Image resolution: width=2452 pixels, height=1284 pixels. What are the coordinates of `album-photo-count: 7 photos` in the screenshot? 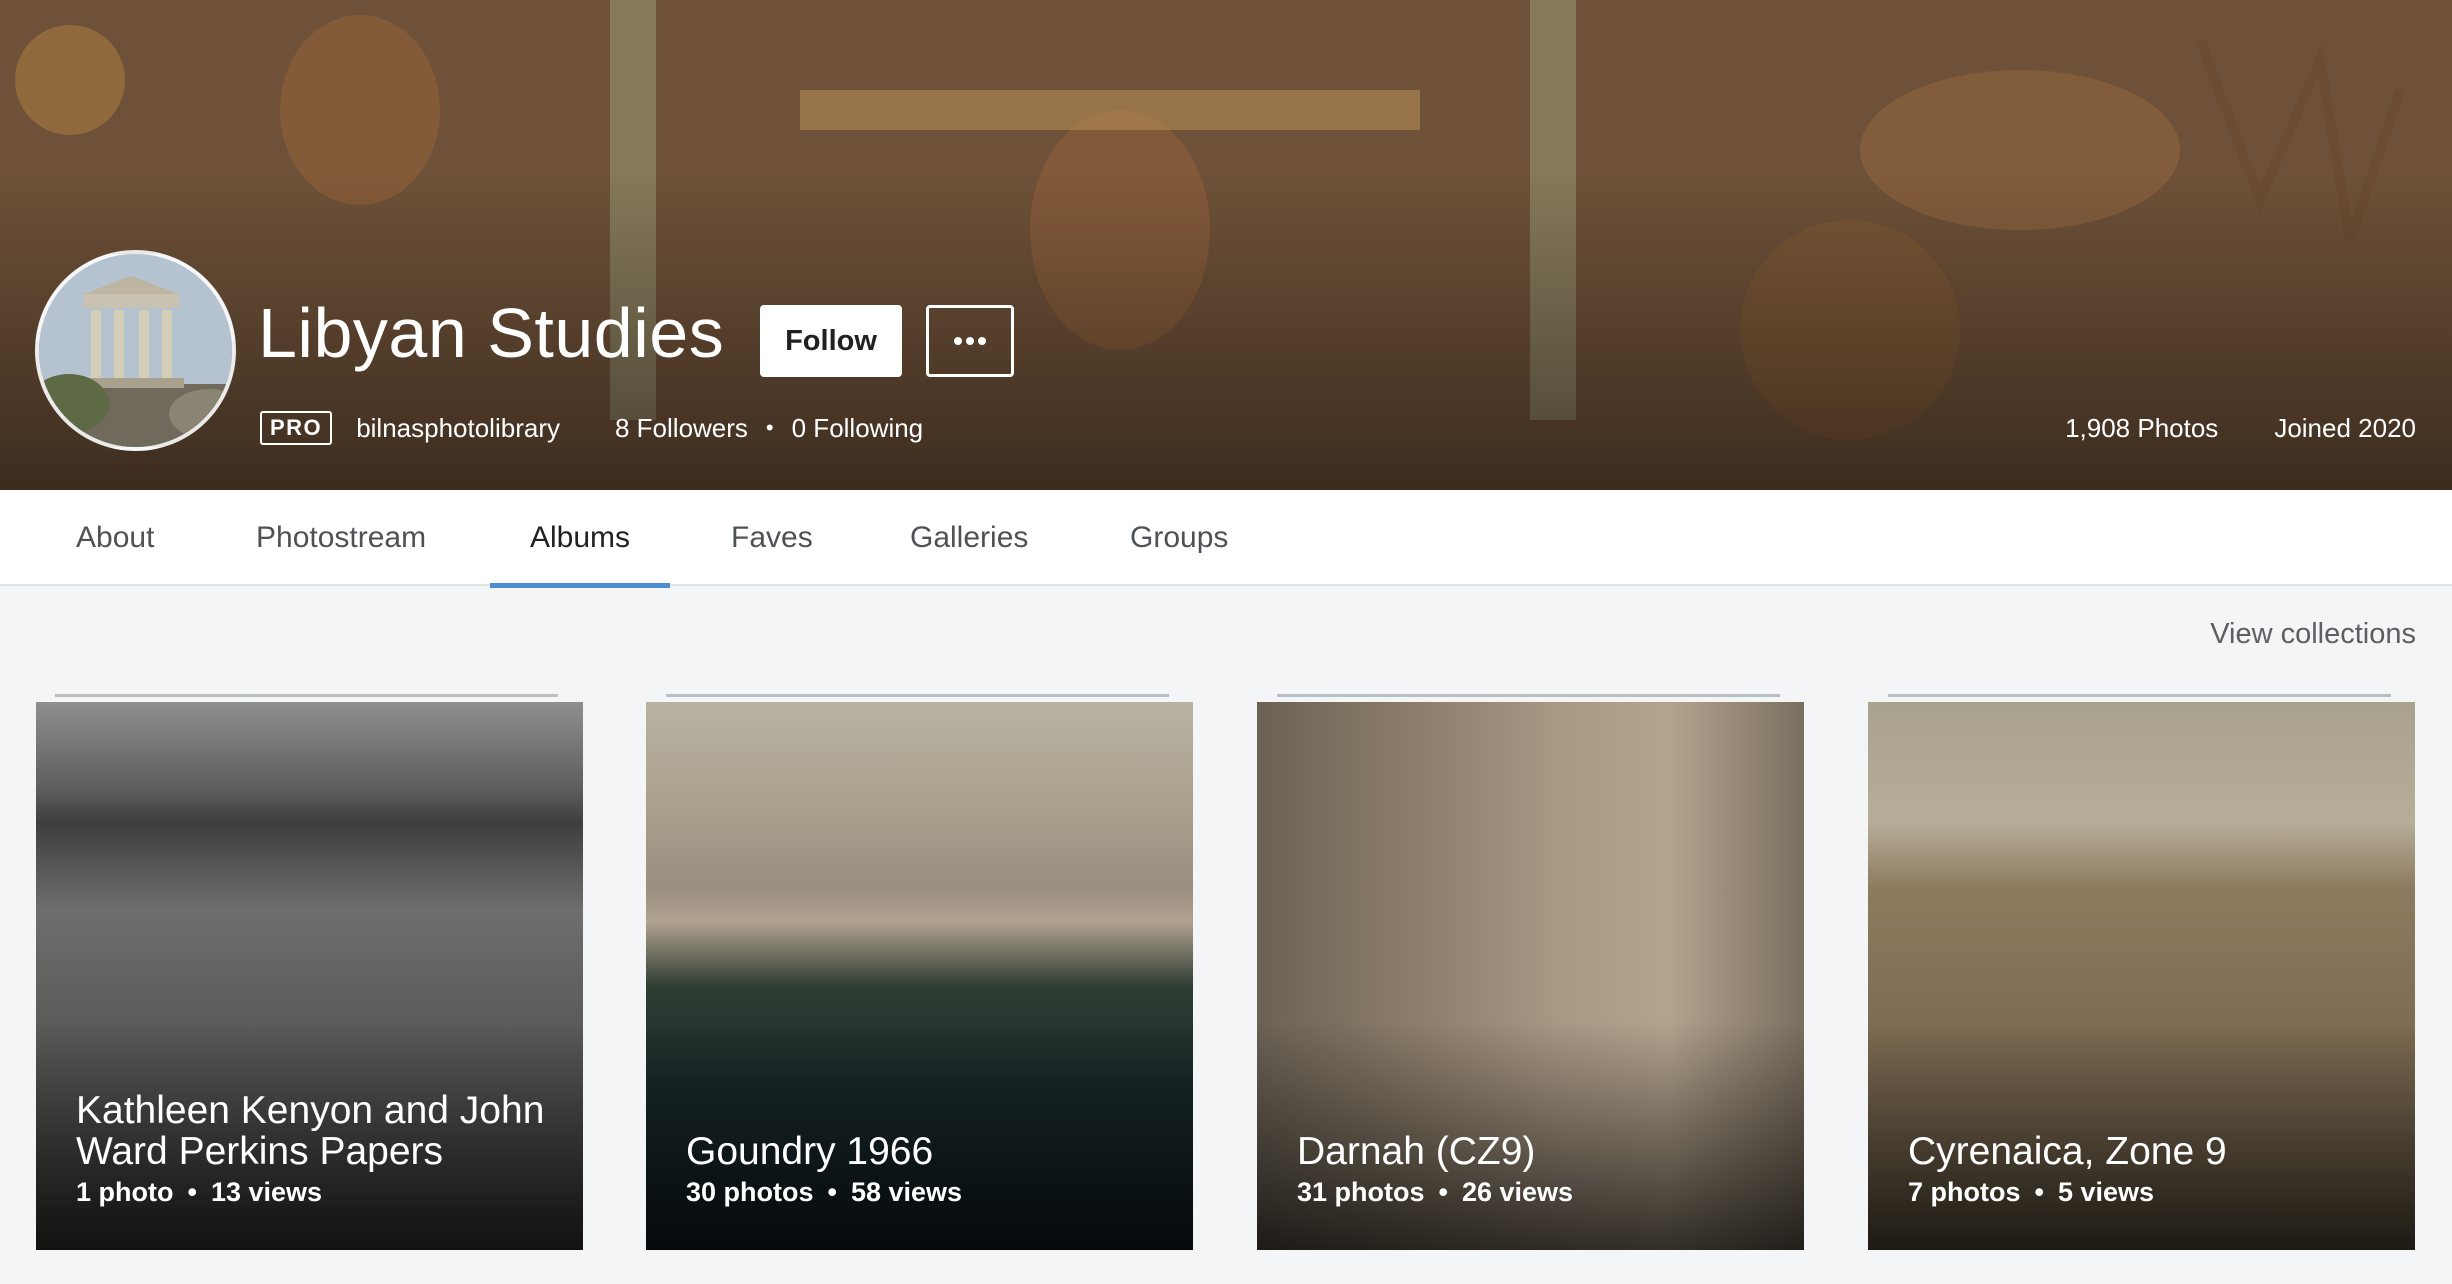 It's located at (1964, 1192).